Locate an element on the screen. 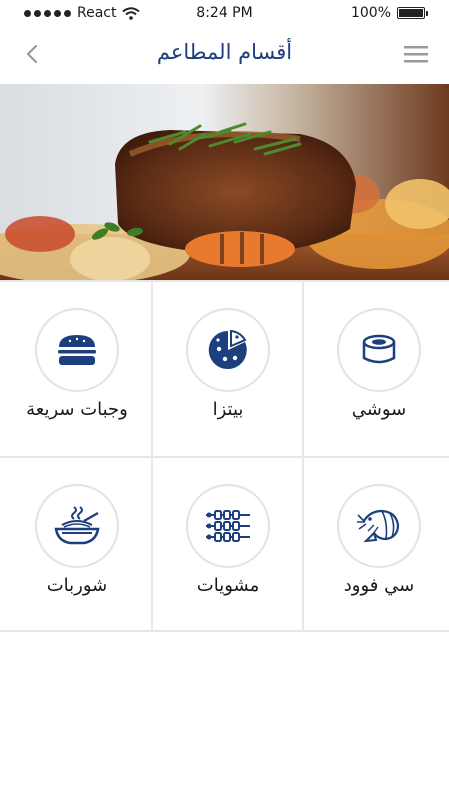 This screenshot has height=800, width=449. category-label: سي فوود is located at coordinates (379, 585).